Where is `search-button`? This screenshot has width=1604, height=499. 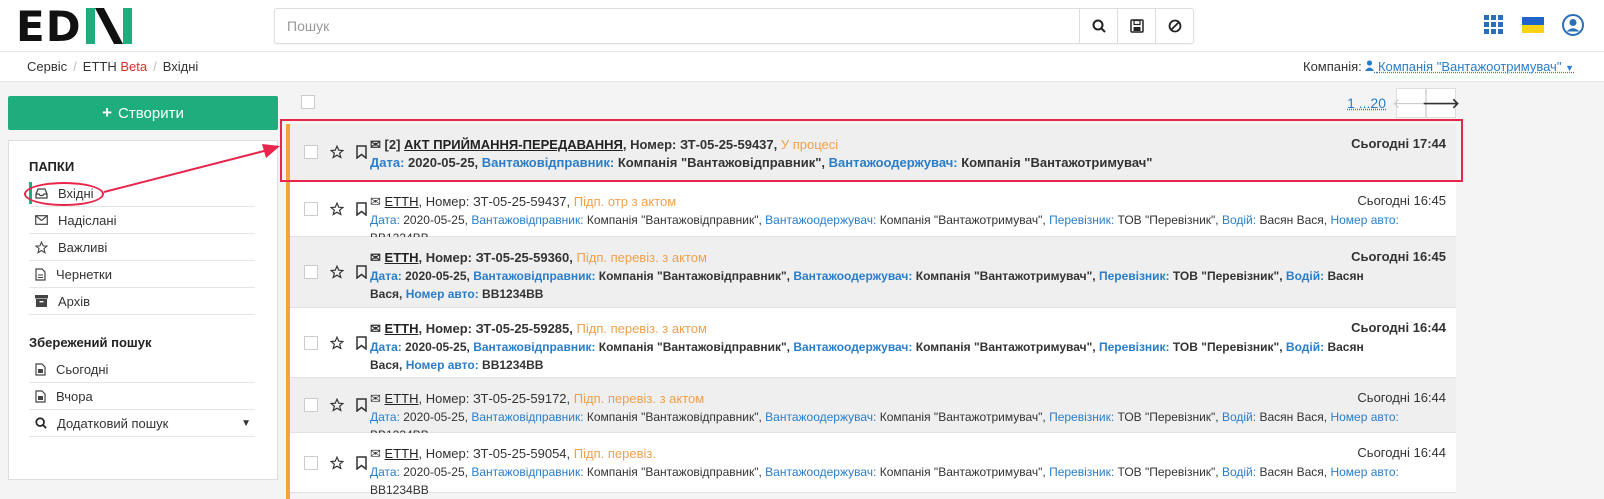 search-button is located at coordinates (1098, 26).